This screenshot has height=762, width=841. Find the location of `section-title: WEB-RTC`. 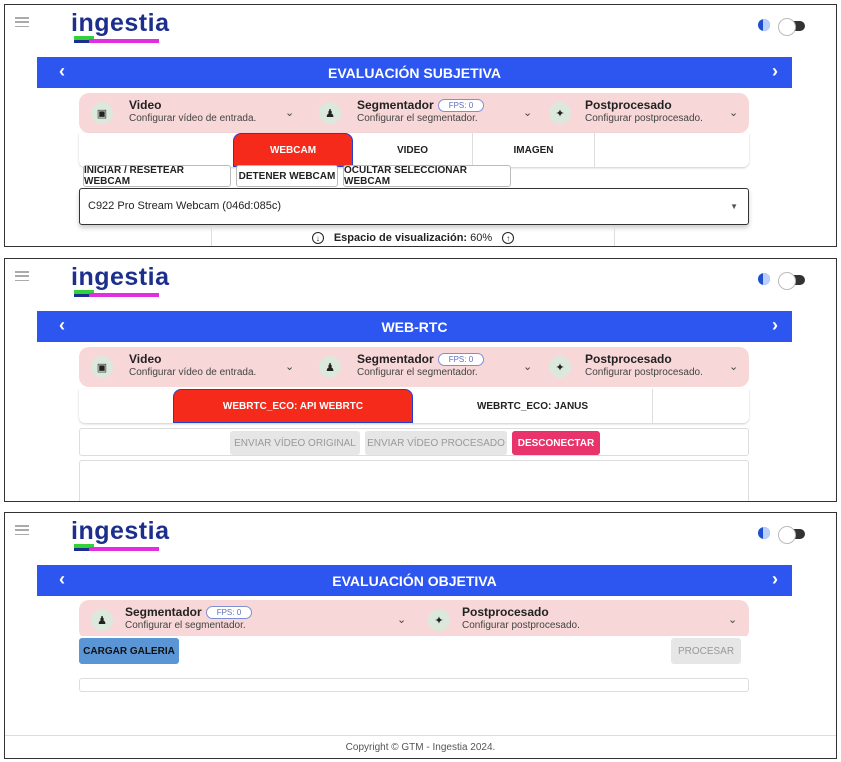

section-title: WEB-RTC is located at coordinates (414, 327).